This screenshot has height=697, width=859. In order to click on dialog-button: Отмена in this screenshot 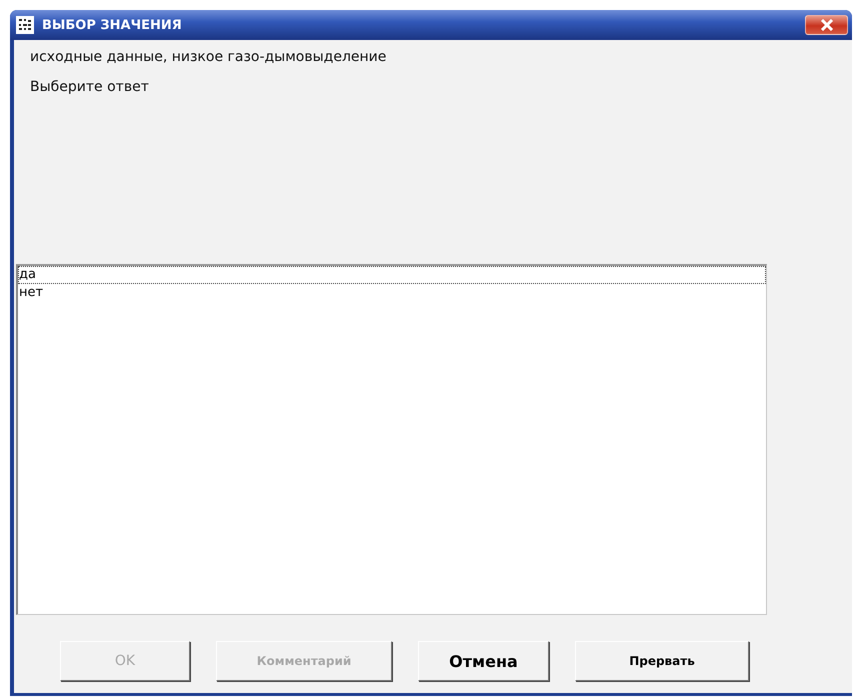, I will do `click(483, 661)`.